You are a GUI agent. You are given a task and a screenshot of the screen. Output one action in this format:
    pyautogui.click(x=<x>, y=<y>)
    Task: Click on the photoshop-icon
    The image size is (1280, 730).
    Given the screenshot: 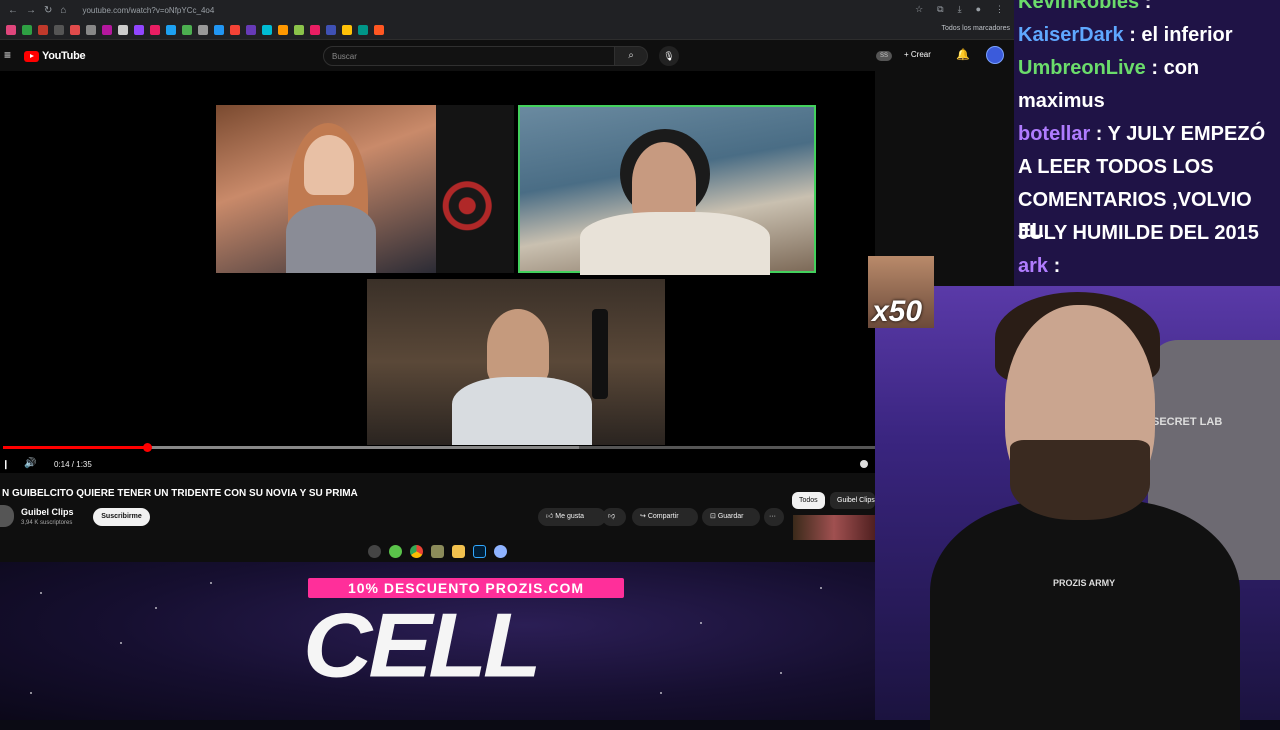 What is the action you would take?
    pyautogui.click(x=479, y=551)
    